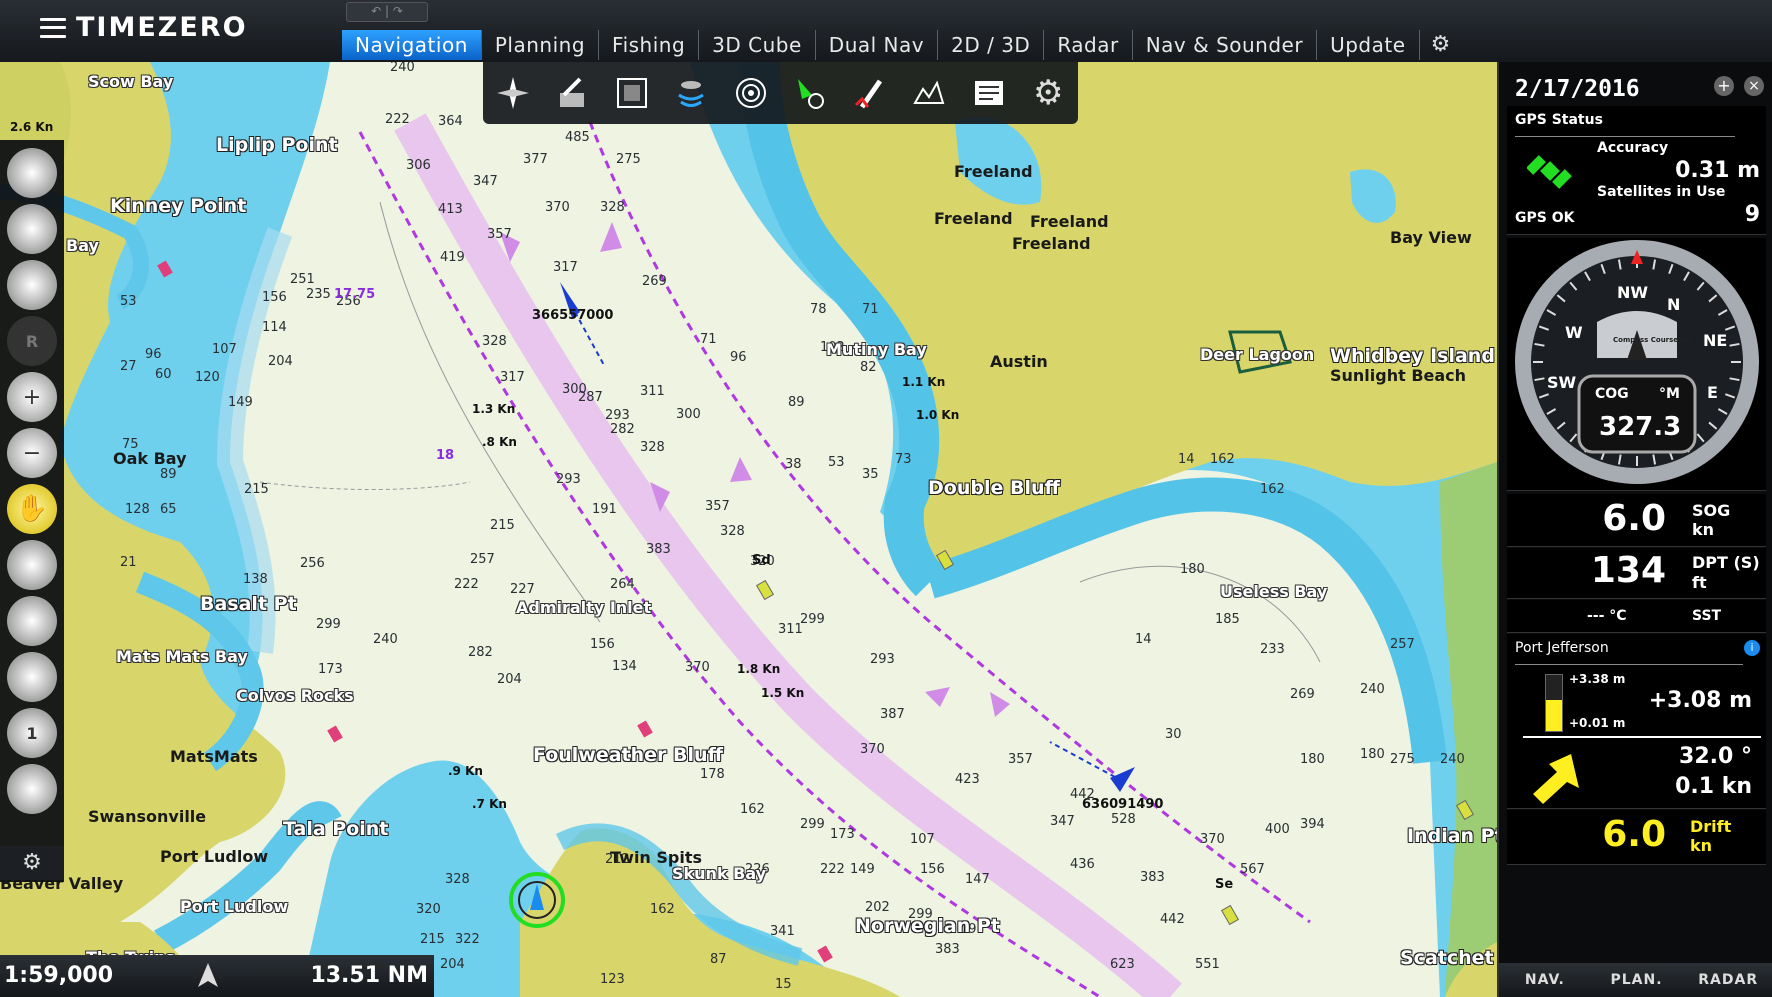  Describe the element at coordinates (59, 975) in the screenshot. I see `scale-ratio: 1:59,000` at that location.